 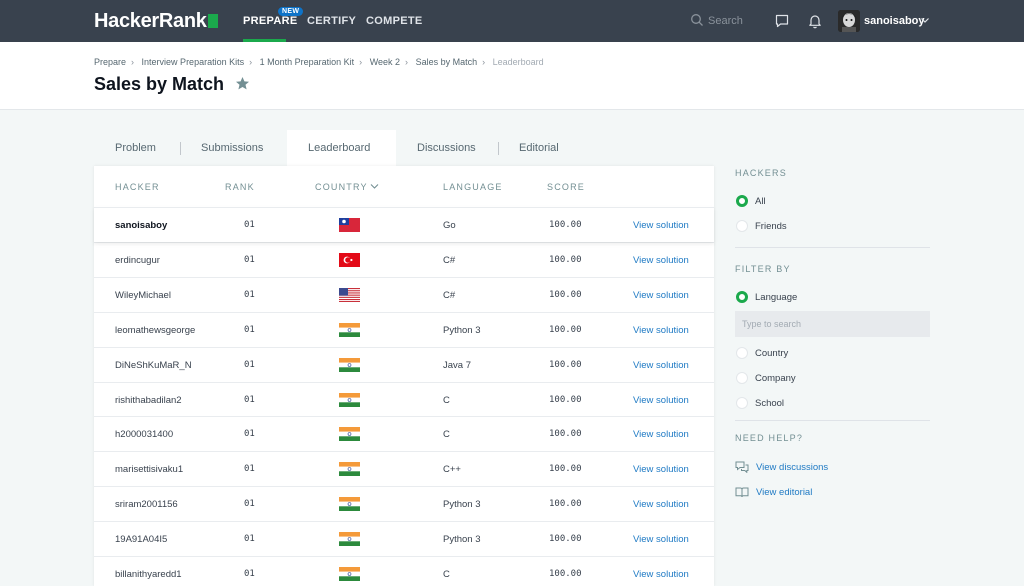 I want to click on hacker-name: billanithyaredd1, so click(x=148, y=574).